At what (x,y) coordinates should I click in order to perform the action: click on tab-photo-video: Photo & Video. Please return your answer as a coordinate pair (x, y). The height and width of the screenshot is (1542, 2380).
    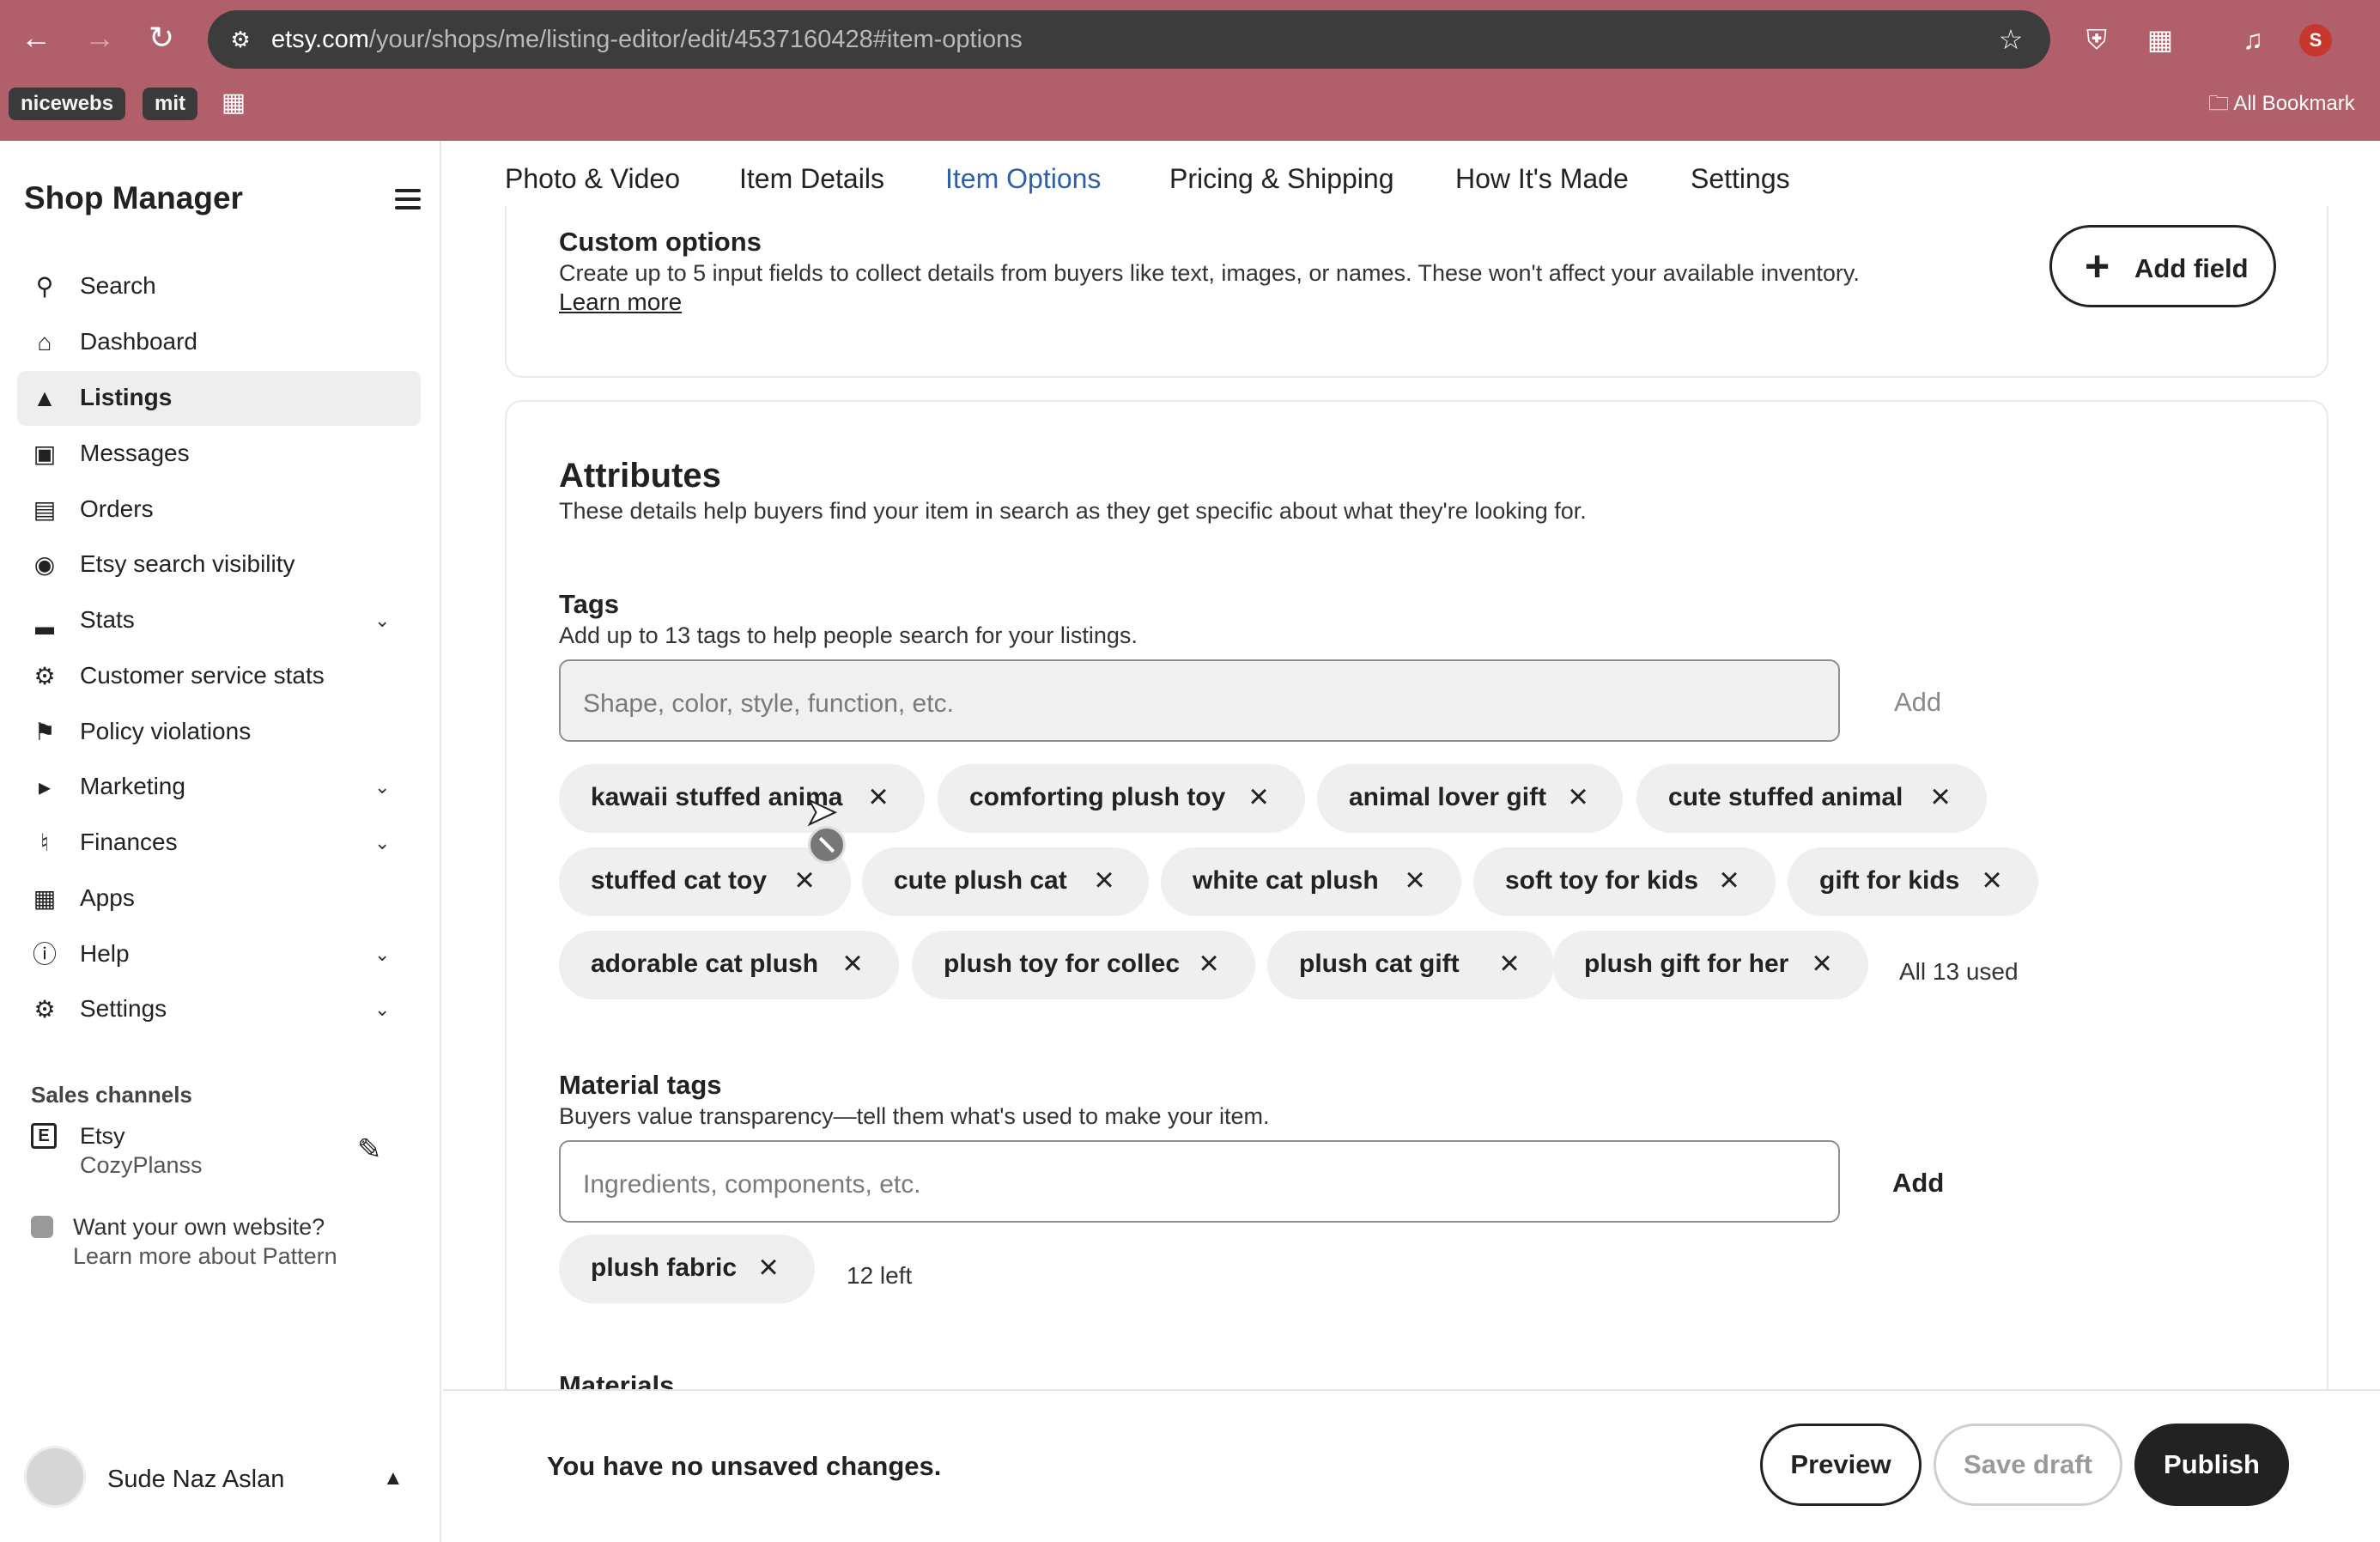
    Looking at the image, I should click on (592, 179).